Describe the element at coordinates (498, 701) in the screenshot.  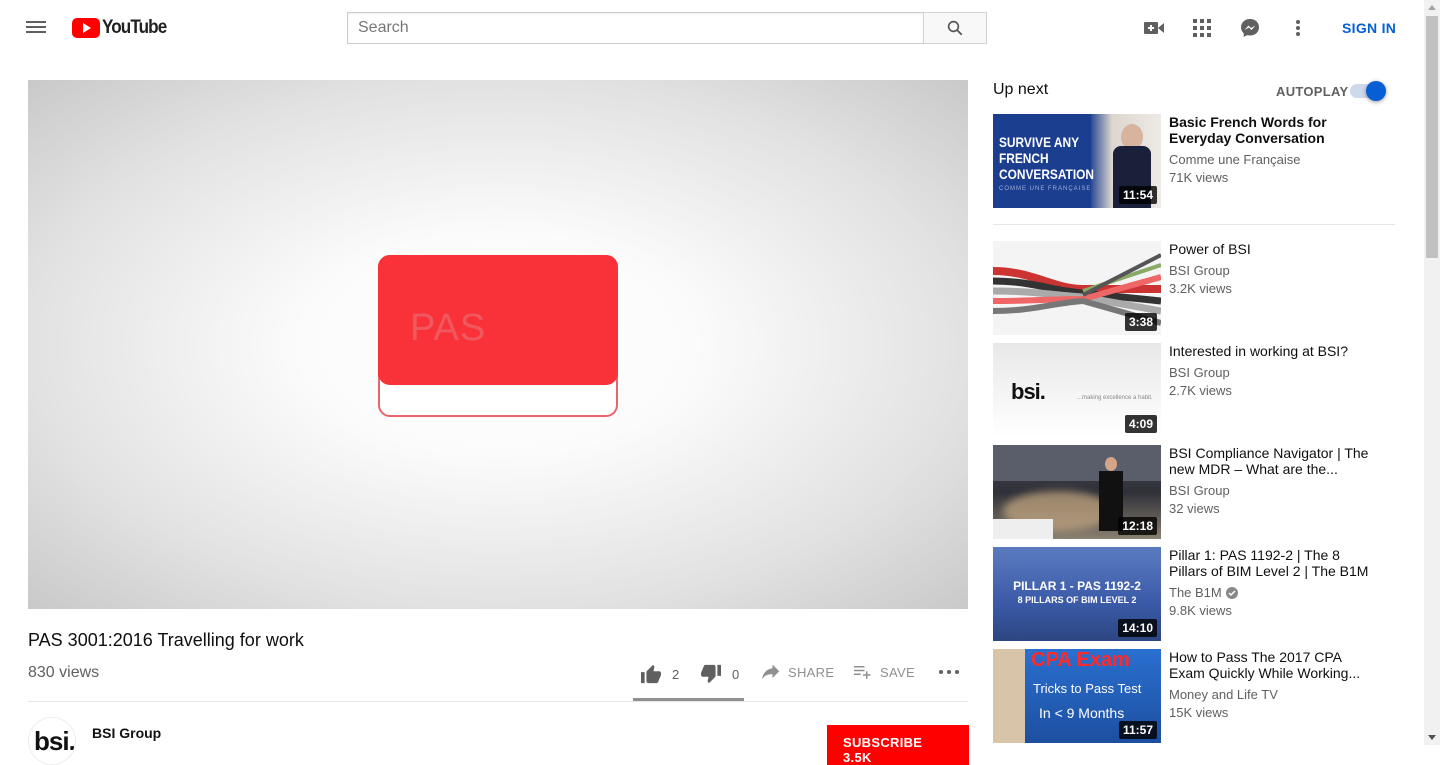
I see `divider` at that location.